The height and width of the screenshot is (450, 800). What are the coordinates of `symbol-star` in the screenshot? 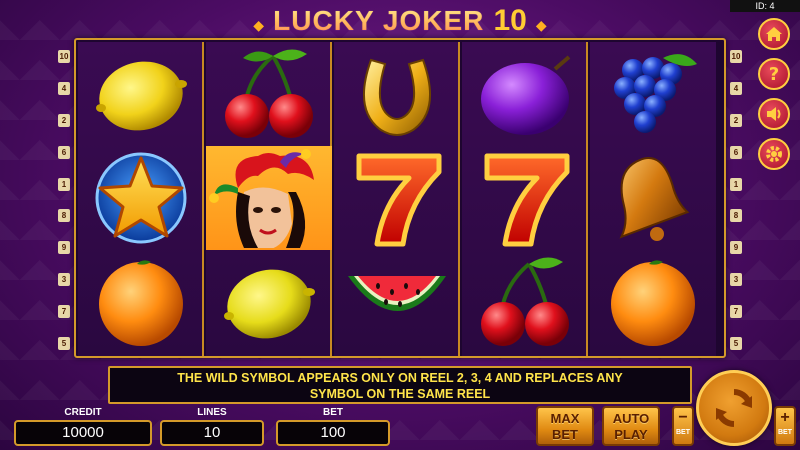 It's located at (141, 198).